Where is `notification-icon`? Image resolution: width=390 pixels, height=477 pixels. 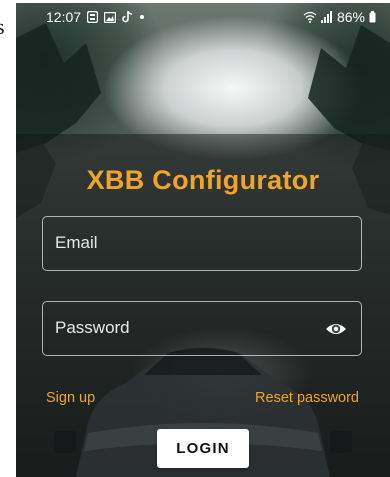 notification-icon is located at coordinates (93, 17).